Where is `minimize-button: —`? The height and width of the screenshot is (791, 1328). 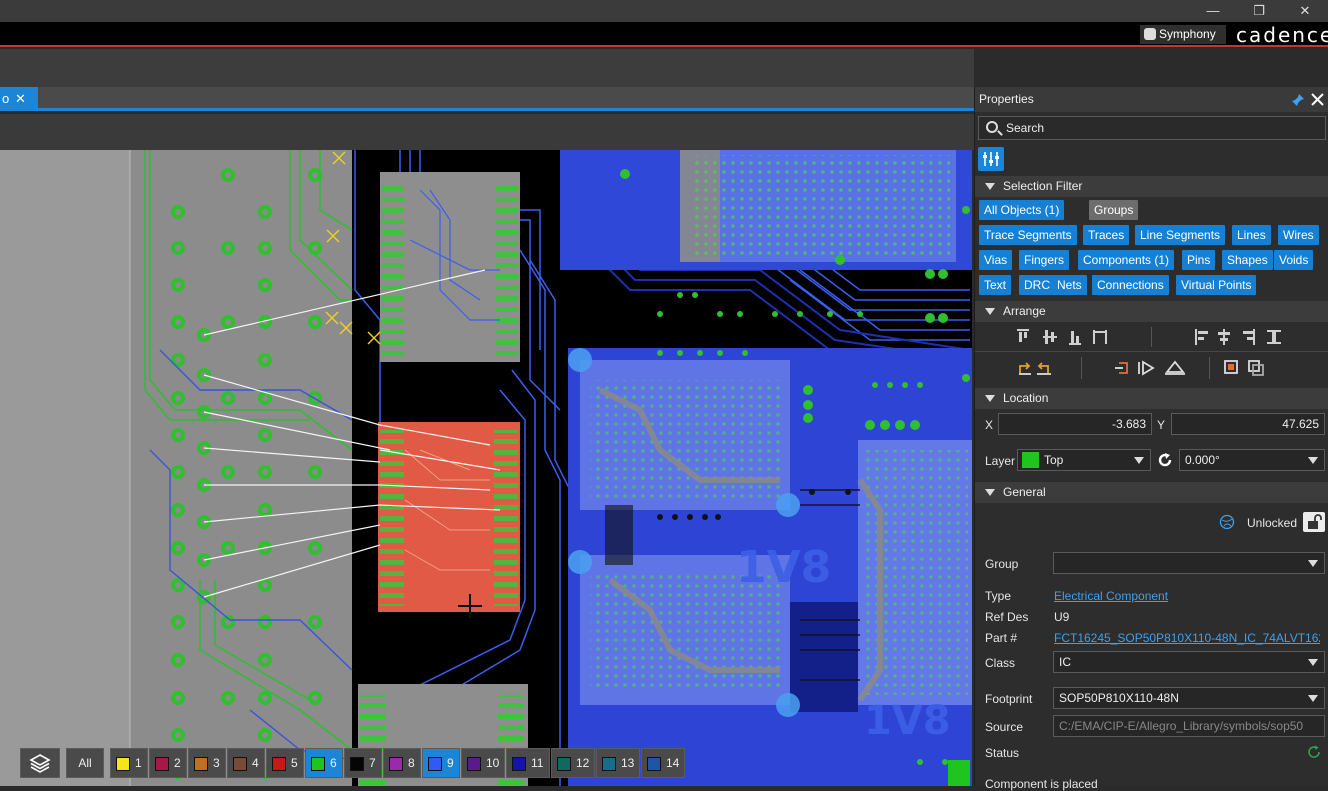
minimize-button: — is located at coordinates (1213, 11).